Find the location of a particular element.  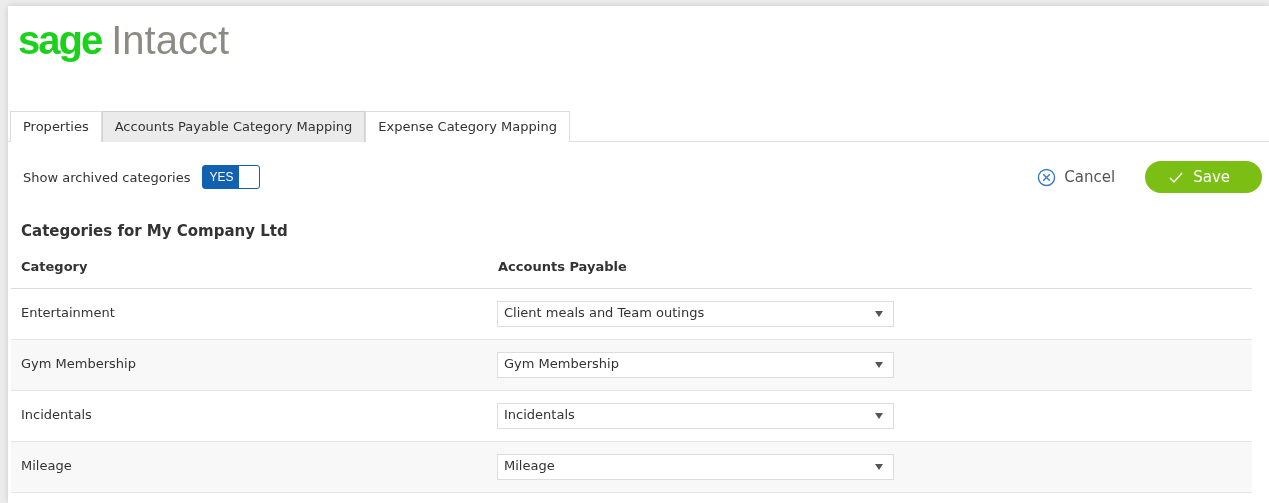

toggle-label: Show archived categories is located at coordinates (107, 177).